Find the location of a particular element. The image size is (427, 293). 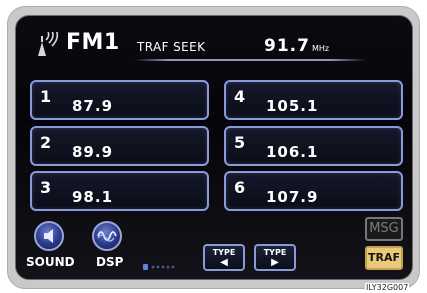

preset-frequency: 87.9 is located at coordinates (93, 106).